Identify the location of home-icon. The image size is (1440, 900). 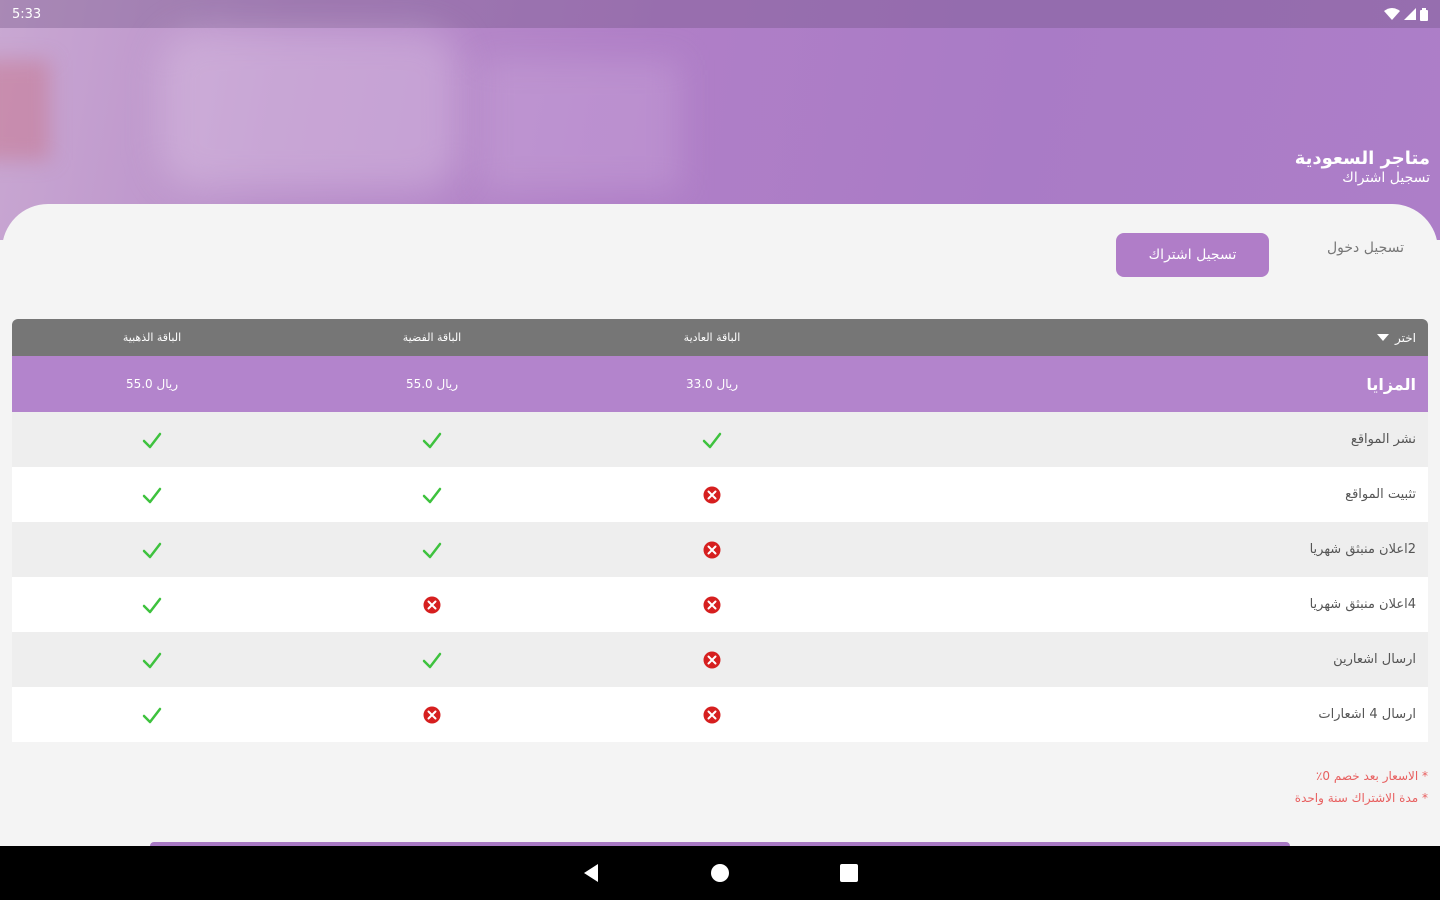
(720, 873).